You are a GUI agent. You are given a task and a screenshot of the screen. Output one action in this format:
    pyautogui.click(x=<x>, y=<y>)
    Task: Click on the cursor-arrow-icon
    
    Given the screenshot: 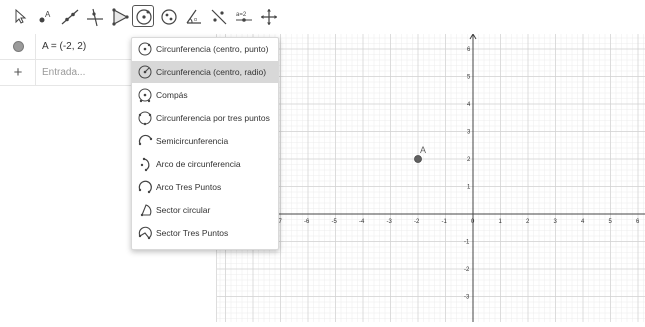 What is the action you would take?
    pyautogui.click(x=21, y=16)
    